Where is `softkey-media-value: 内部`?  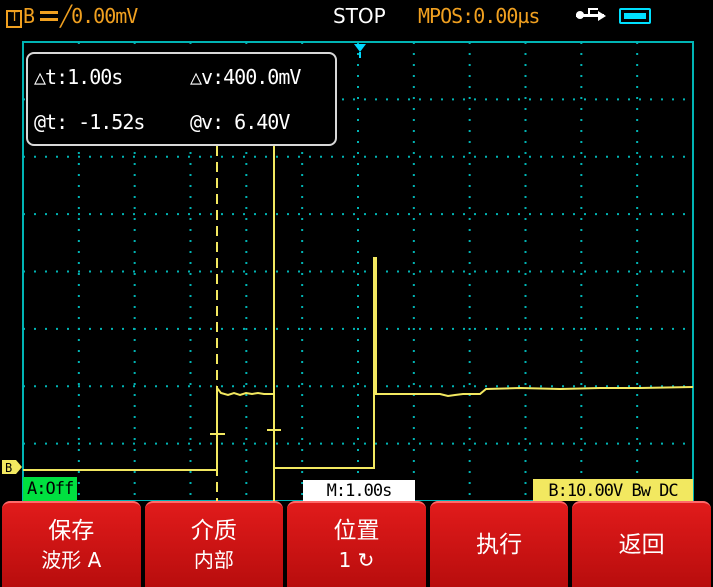
softkey-media-value: 内部 is located at coordinates (213, 560).